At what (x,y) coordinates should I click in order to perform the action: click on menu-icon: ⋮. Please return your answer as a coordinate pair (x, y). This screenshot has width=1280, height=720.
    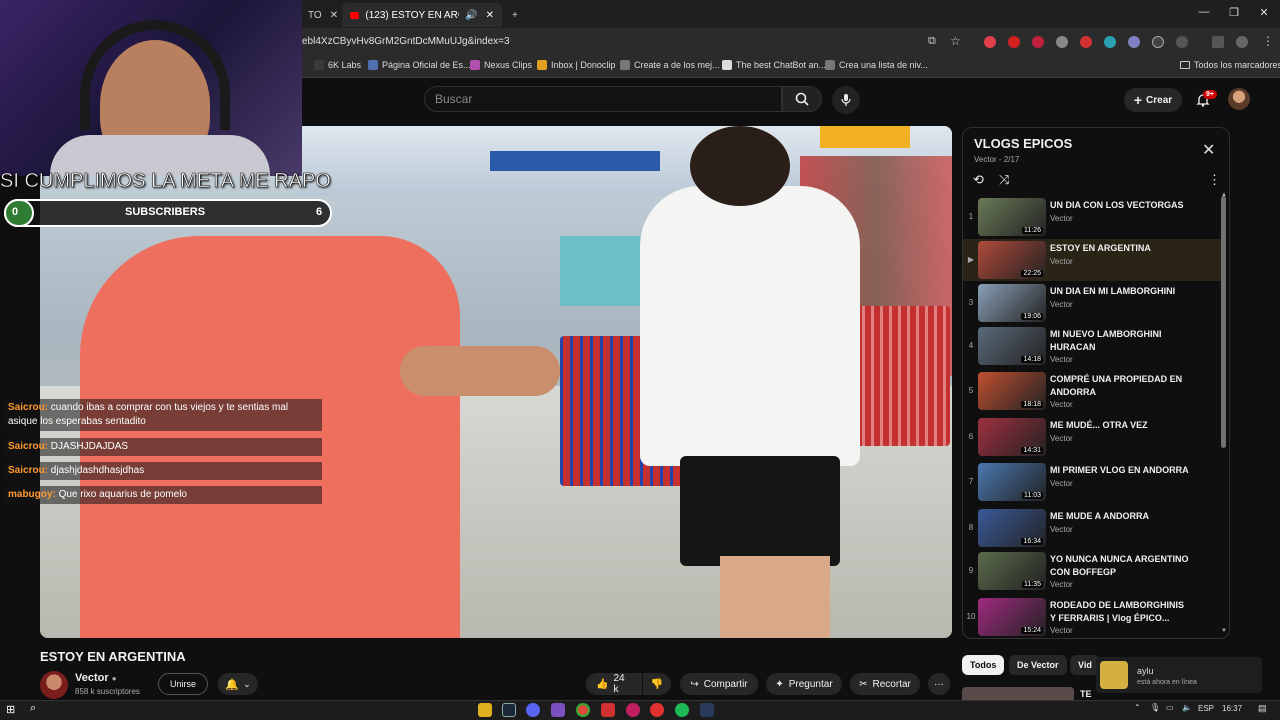
    Looking at the image, I should click on (1268, 41).